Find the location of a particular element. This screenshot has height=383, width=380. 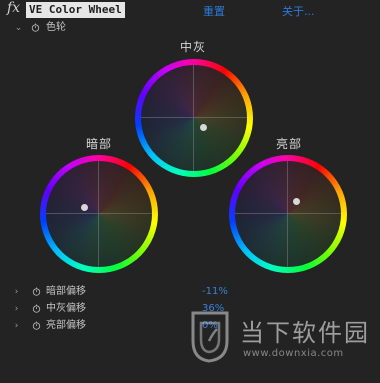

group-label: 色轮 is located at coordinates (56, 27).